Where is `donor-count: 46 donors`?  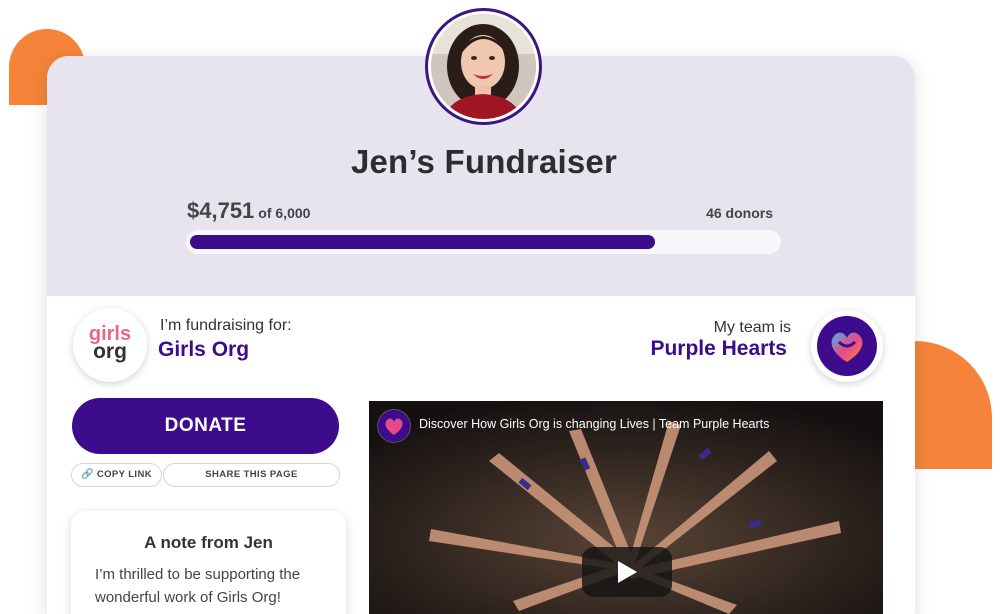 donor-count: 46 donors is located at coordinates (739, 213).